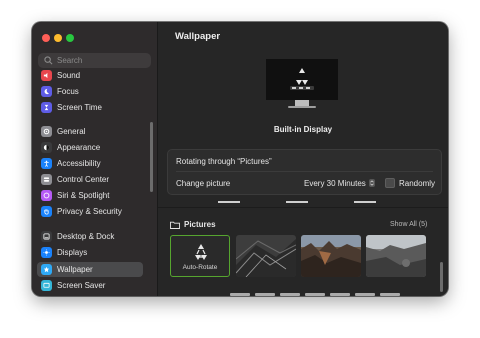  I want to click on display-preview, so click(302, 84).